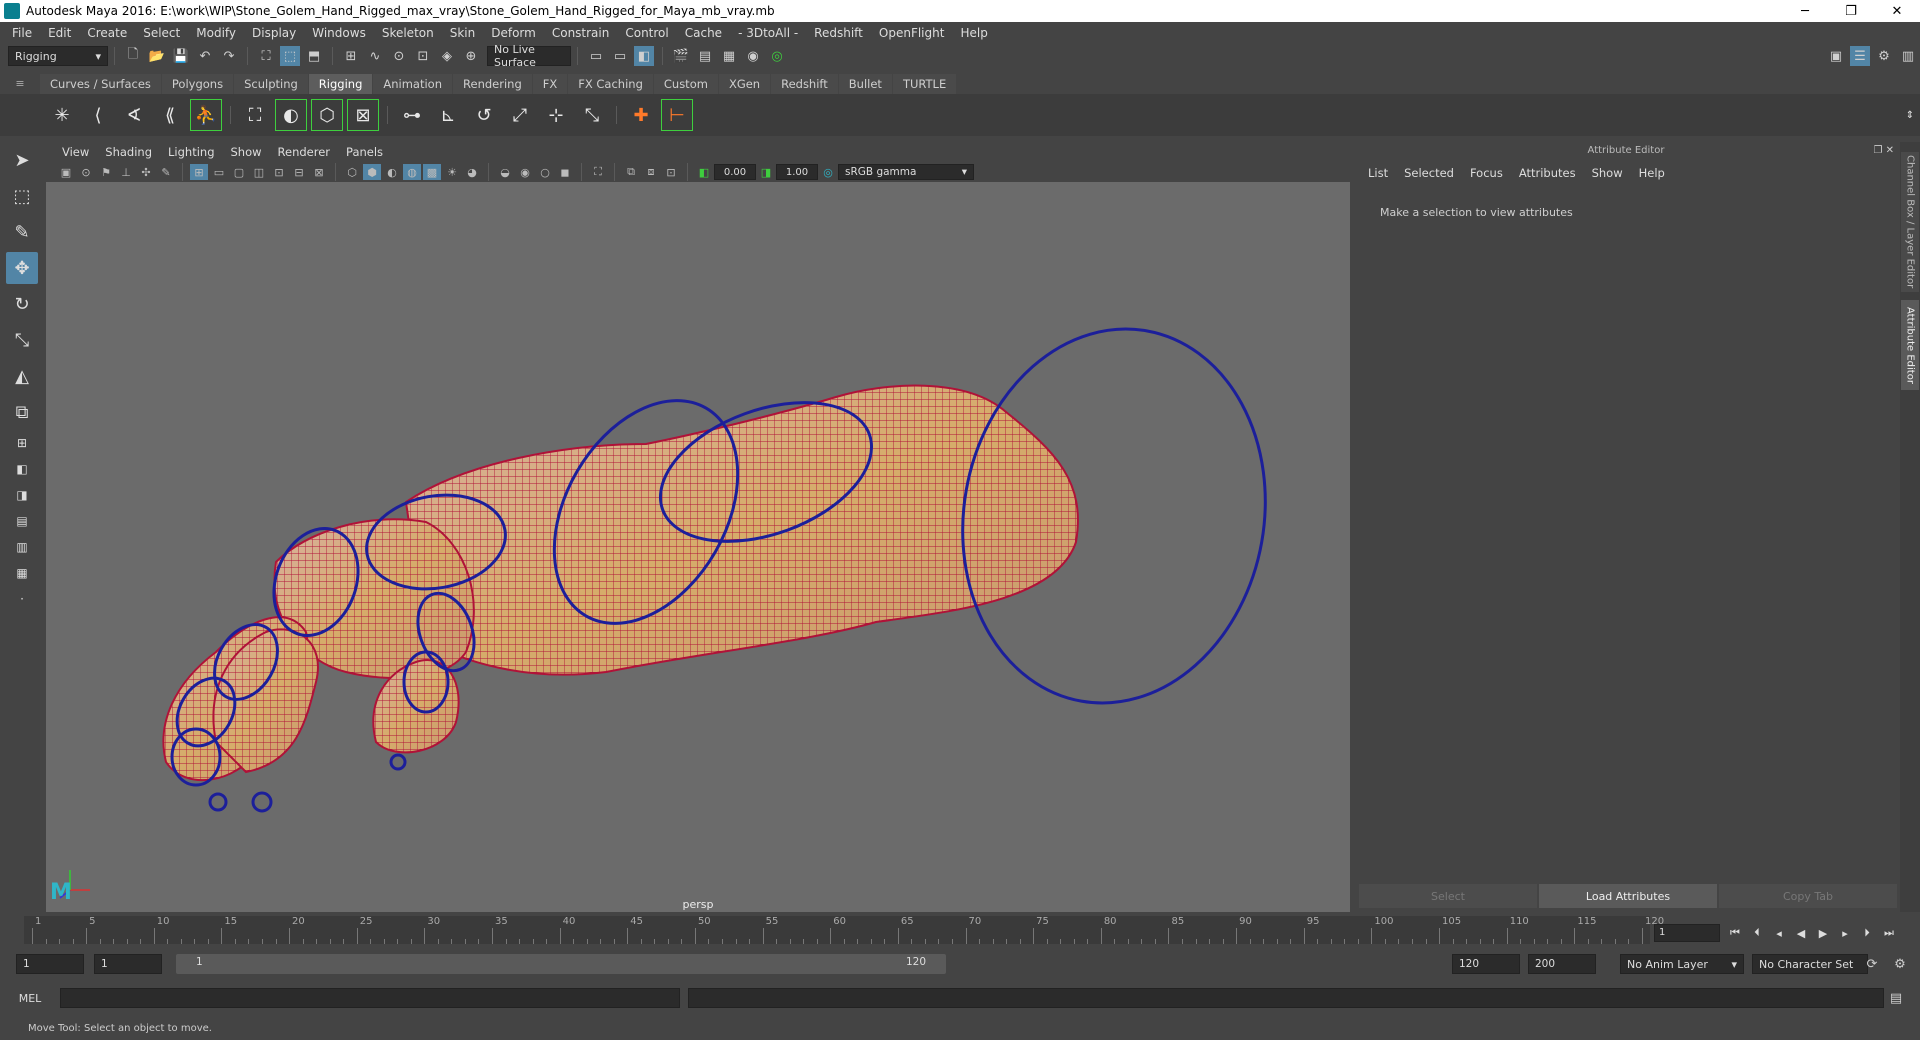 This screenshot has width=1920, height=1040. What do you see at coordinates (370, 998) in the screenshot?
I see `command-input` at bounding box center [370, 998].